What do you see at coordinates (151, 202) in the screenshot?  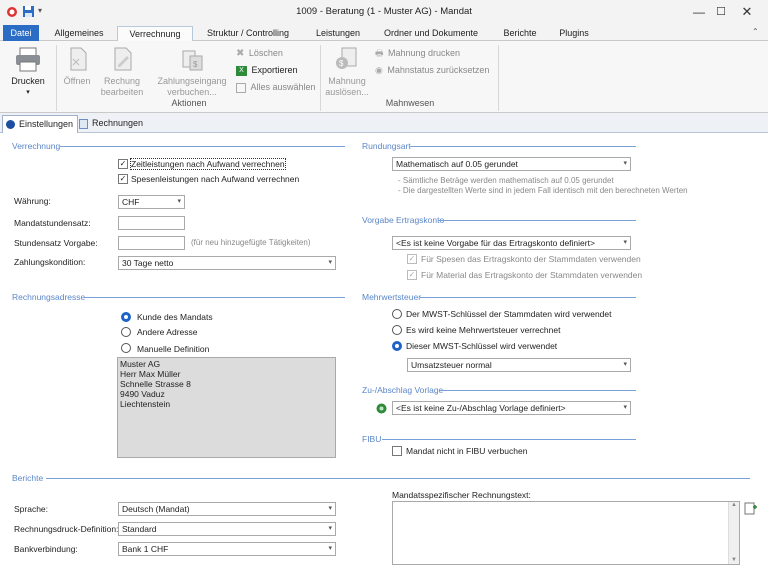 I see `waehrung-select: CHF ▾` at bounding box center [151, 202].